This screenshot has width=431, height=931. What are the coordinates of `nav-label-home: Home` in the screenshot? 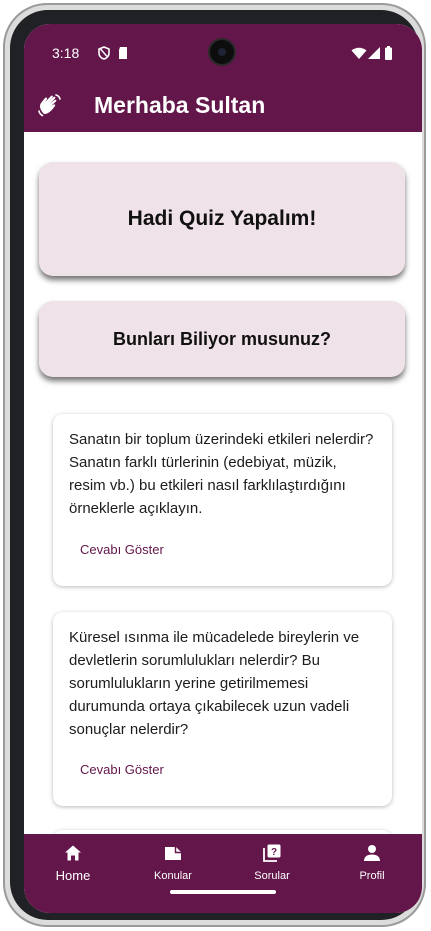 It's located at (73, 875).